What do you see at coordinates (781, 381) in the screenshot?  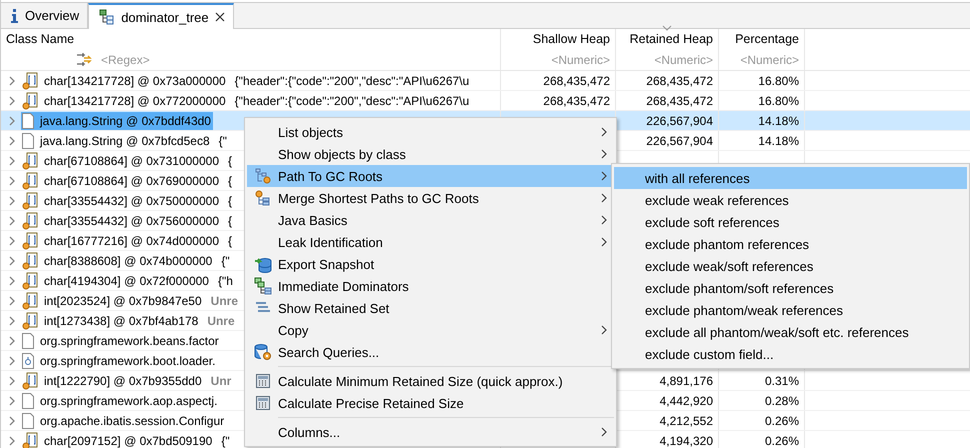 I see `table-cell: 0.31%` at bounding box center [781, 381].